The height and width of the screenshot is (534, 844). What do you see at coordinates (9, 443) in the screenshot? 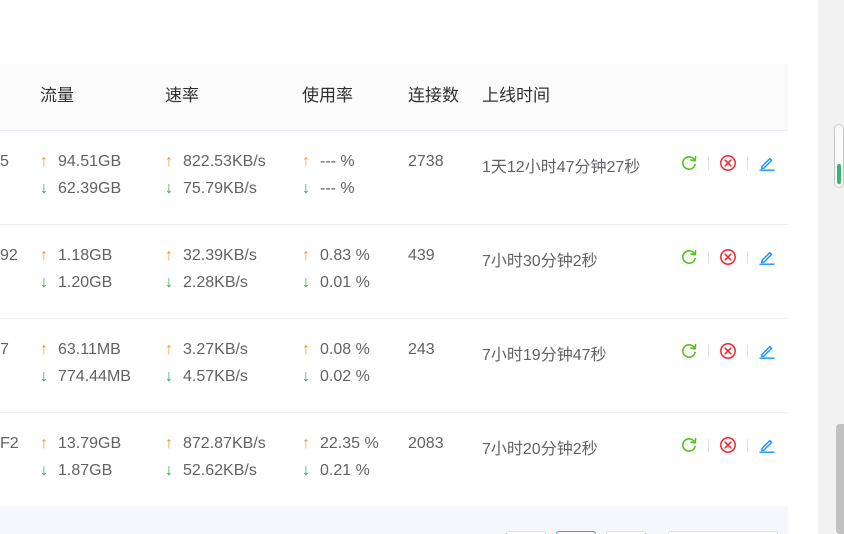
I see `row-id-cell: F2` at bounding box center [9, 443].